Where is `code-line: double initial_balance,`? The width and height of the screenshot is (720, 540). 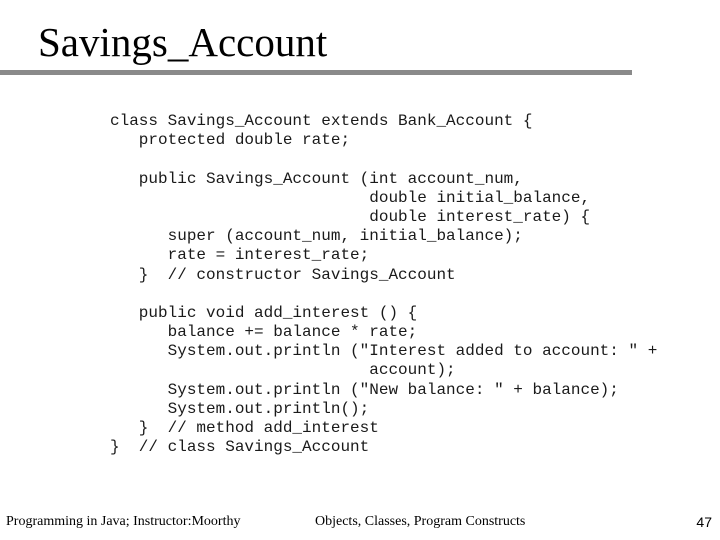 code-line: double initial_balance, is located at coordinates (350, 197).